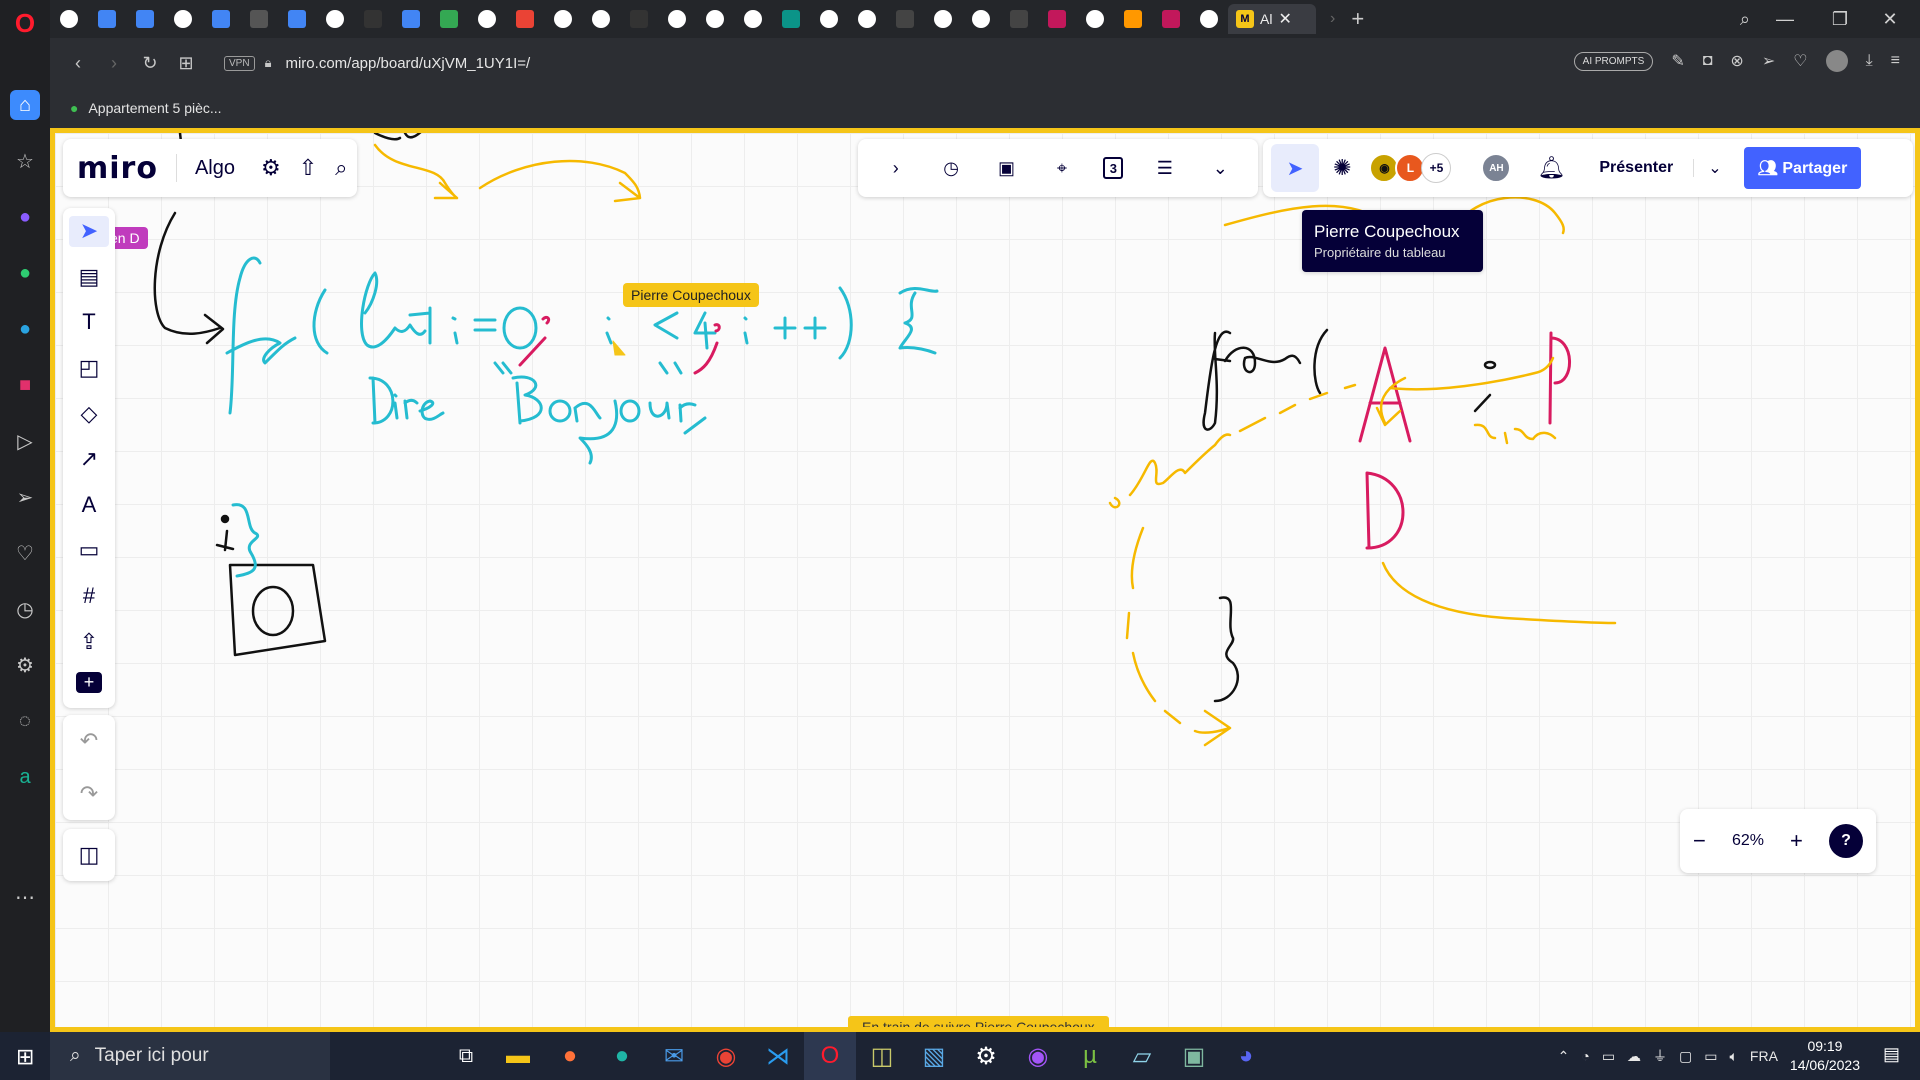 This screenshot has width=1920, height=1080. What do you see at coordinates (25, 777) in the screenshot?
I see `aria-icon: a` at bounding box center [25, 777].